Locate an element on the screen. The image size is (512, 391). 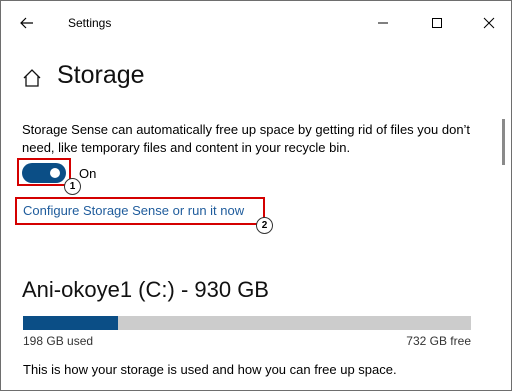
window-title: Settings is located at coordinates (90, 23).